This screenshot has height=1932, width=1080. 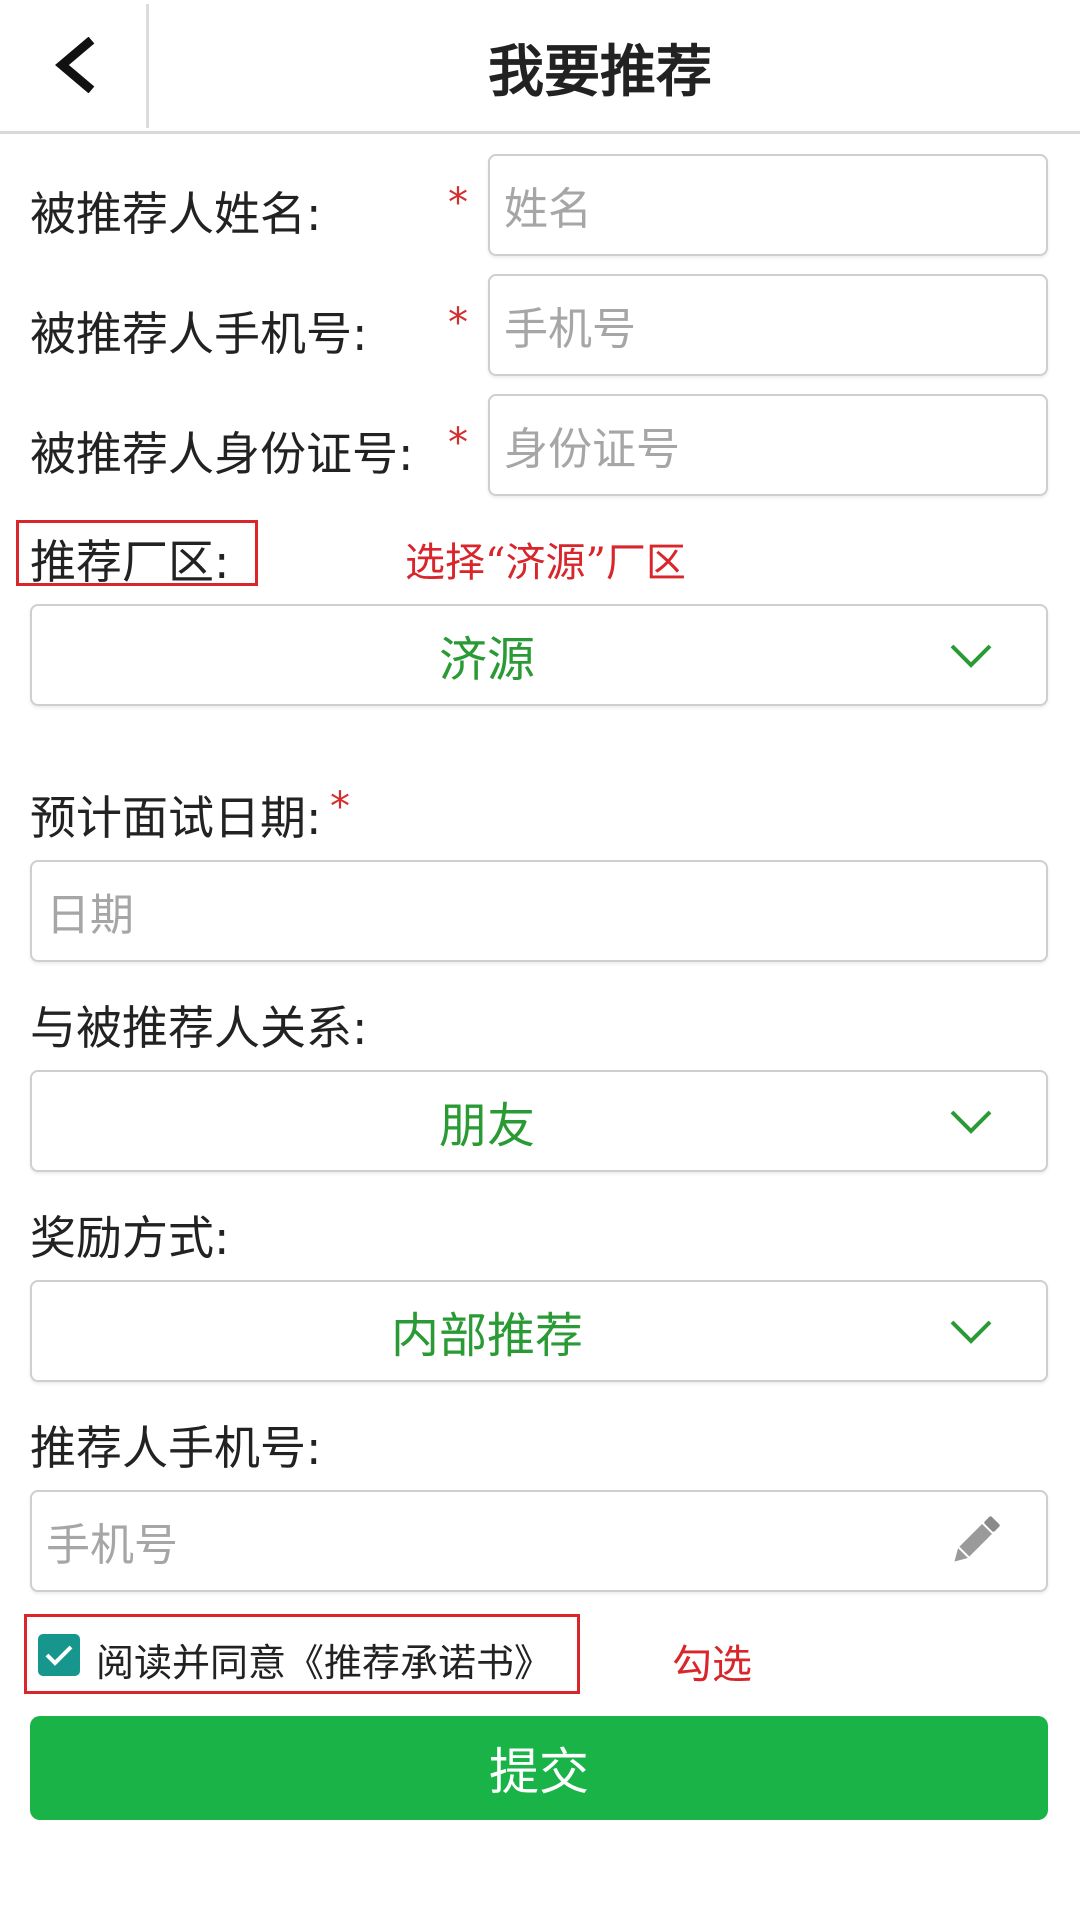 What do you see at coordinates (176, 1448) in the screenshot?
I see `referrer-phone-label: 推荐人手机号:` at bounding box center [176, 1448].